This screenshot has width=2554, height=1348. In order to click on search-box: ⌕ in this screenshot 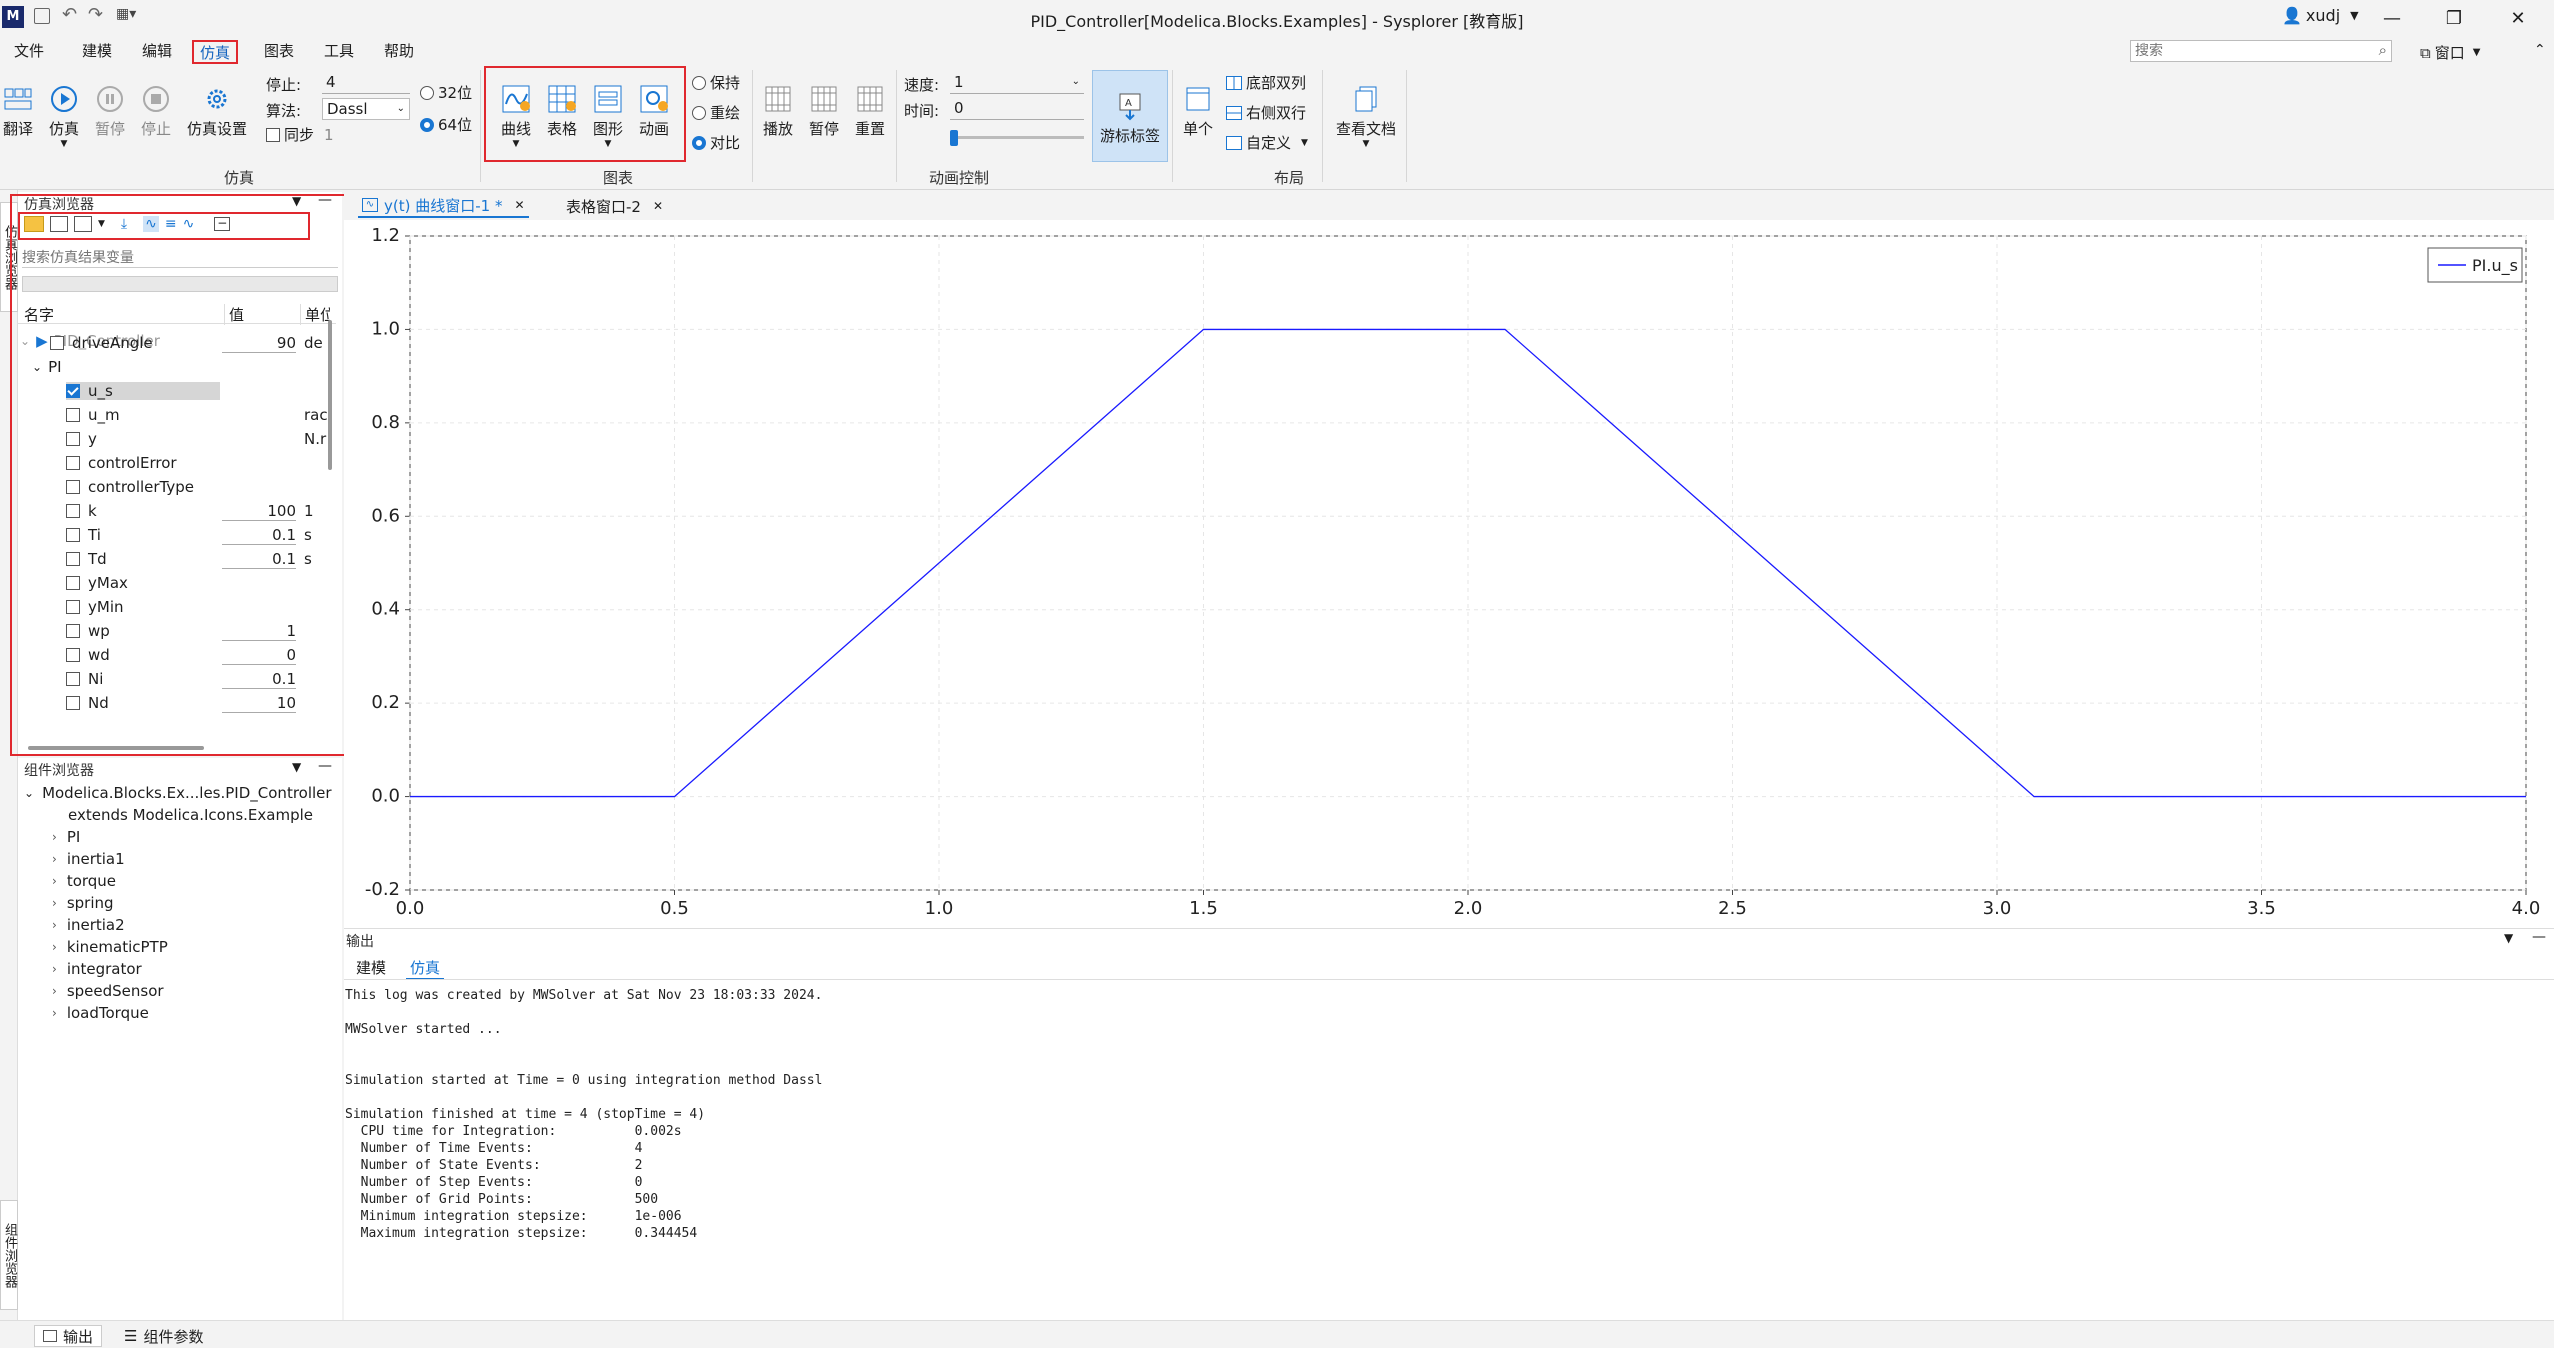, I will do `click(2261, 51)`.